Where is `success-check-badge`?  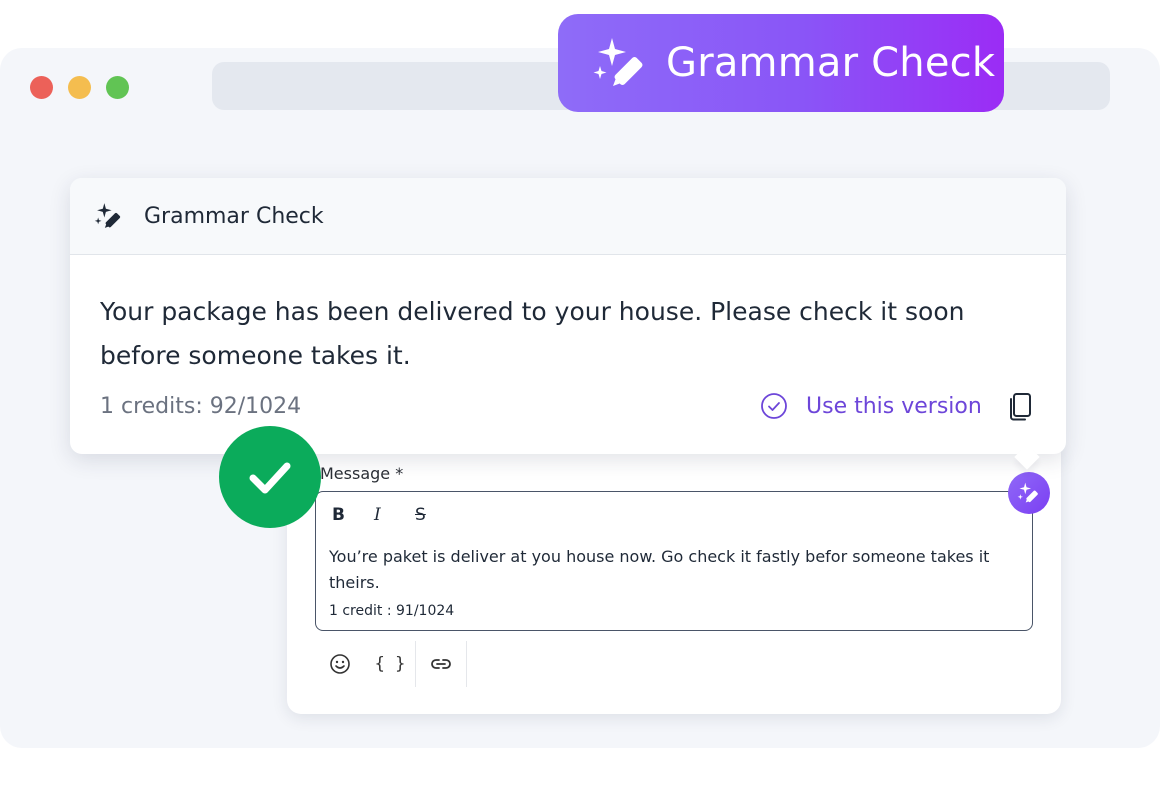 success-check-badge is located at coordinates (270, 477).